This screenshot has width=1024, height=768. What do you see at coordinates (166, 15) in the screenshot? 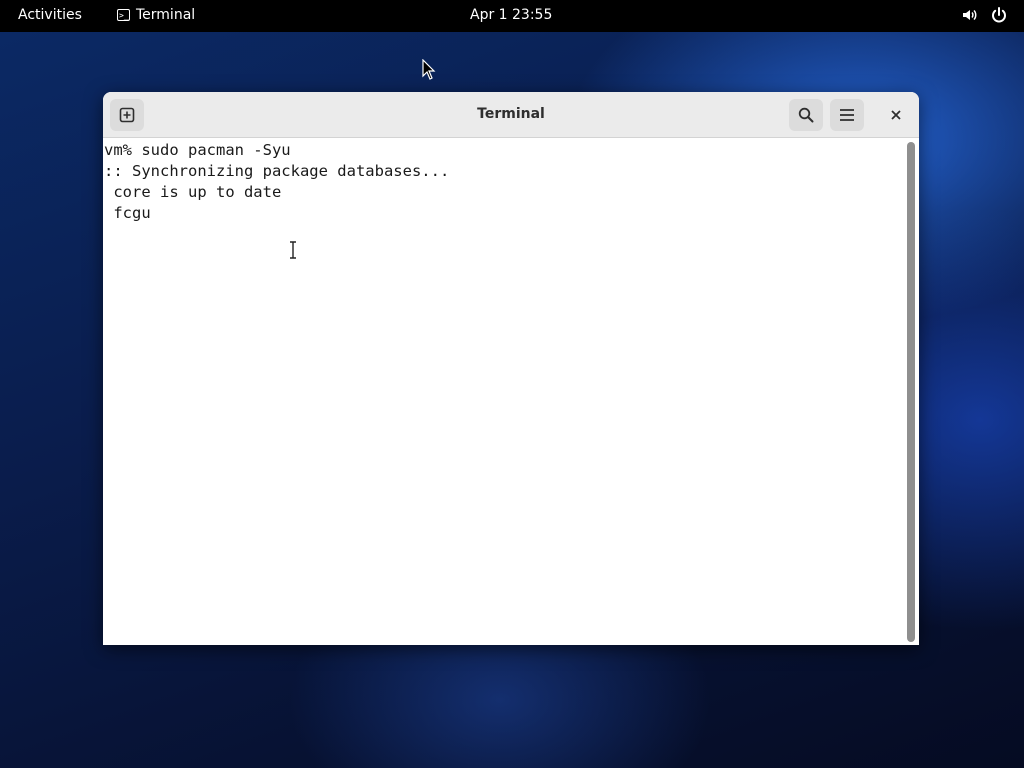
I see `app-menu-label: Terminal` at bounding box center [166, 15].